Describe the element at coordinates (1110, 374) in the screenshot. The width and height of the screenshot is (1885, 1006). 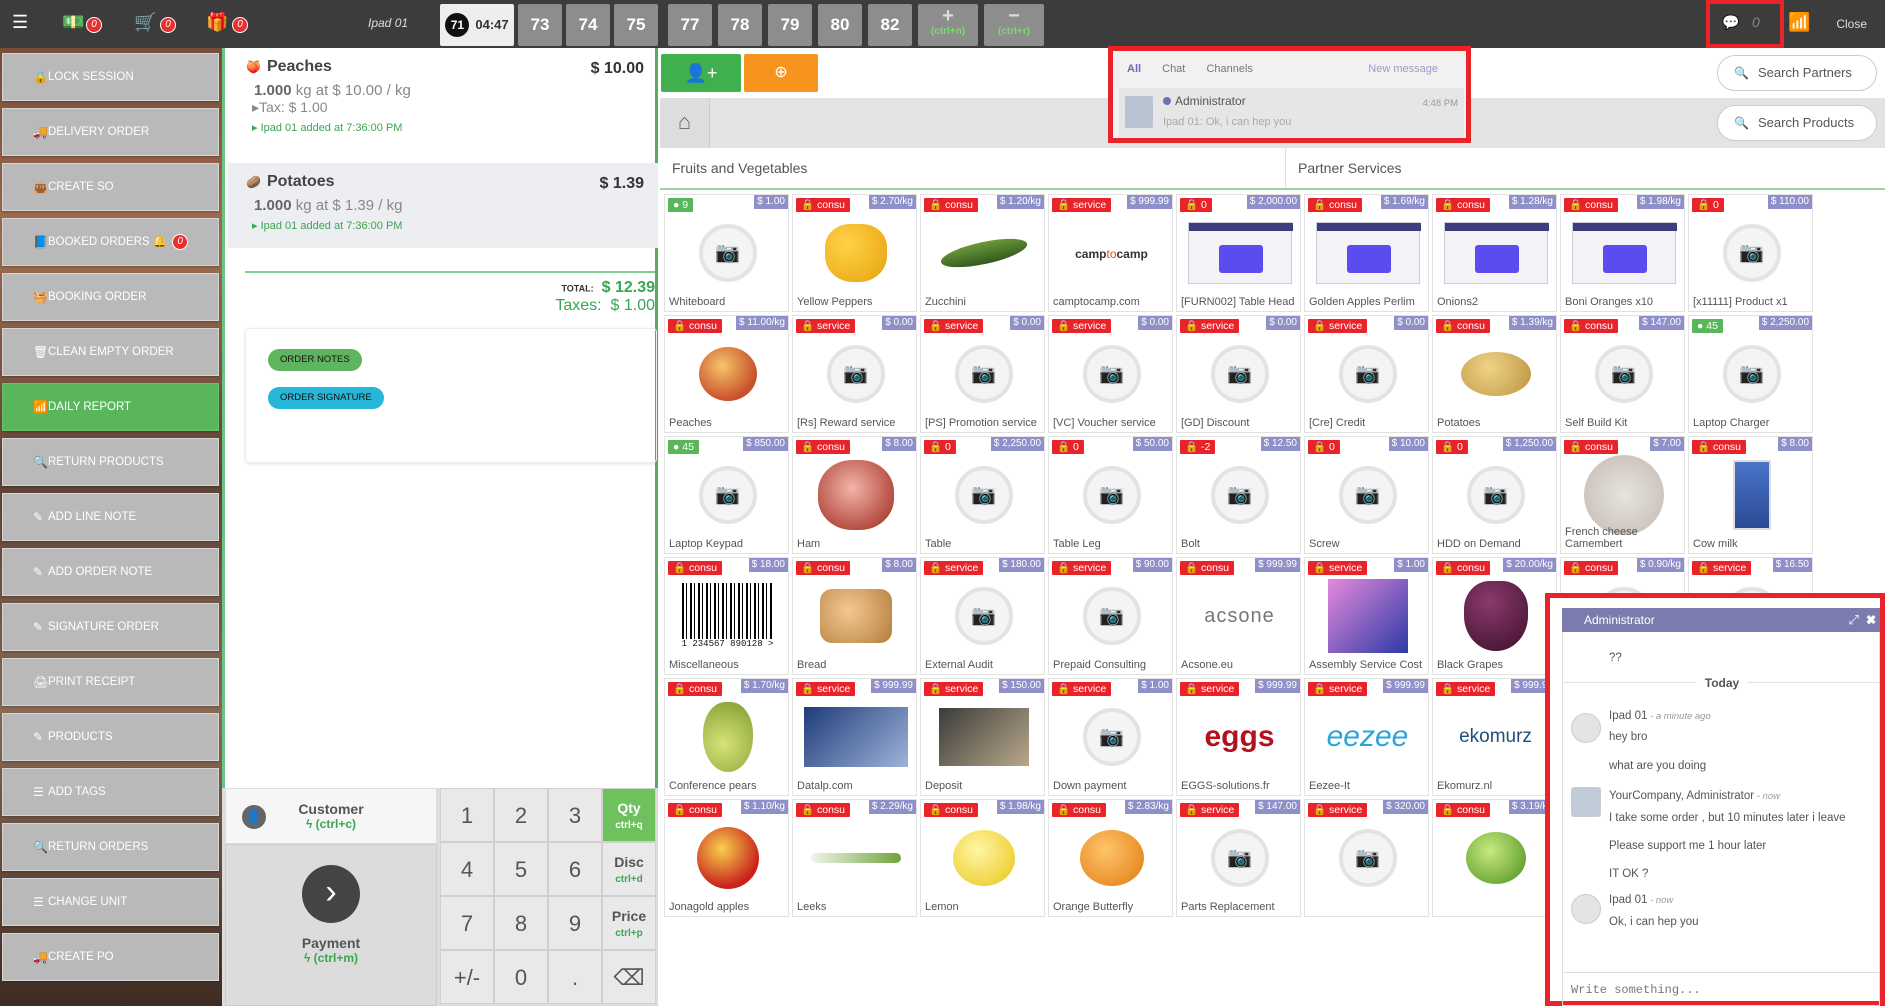
I see `product-card: 📷 🔒 service $ 0.00 [VC] Voucher service` at that location.